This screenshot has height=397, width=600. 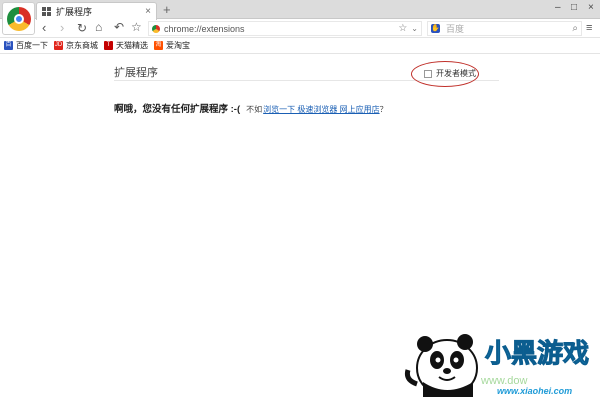 What do you see at coordinates (98, 27) in the screenshot?
I see `home-icon: ⌂` at bounding box center [98, 27].